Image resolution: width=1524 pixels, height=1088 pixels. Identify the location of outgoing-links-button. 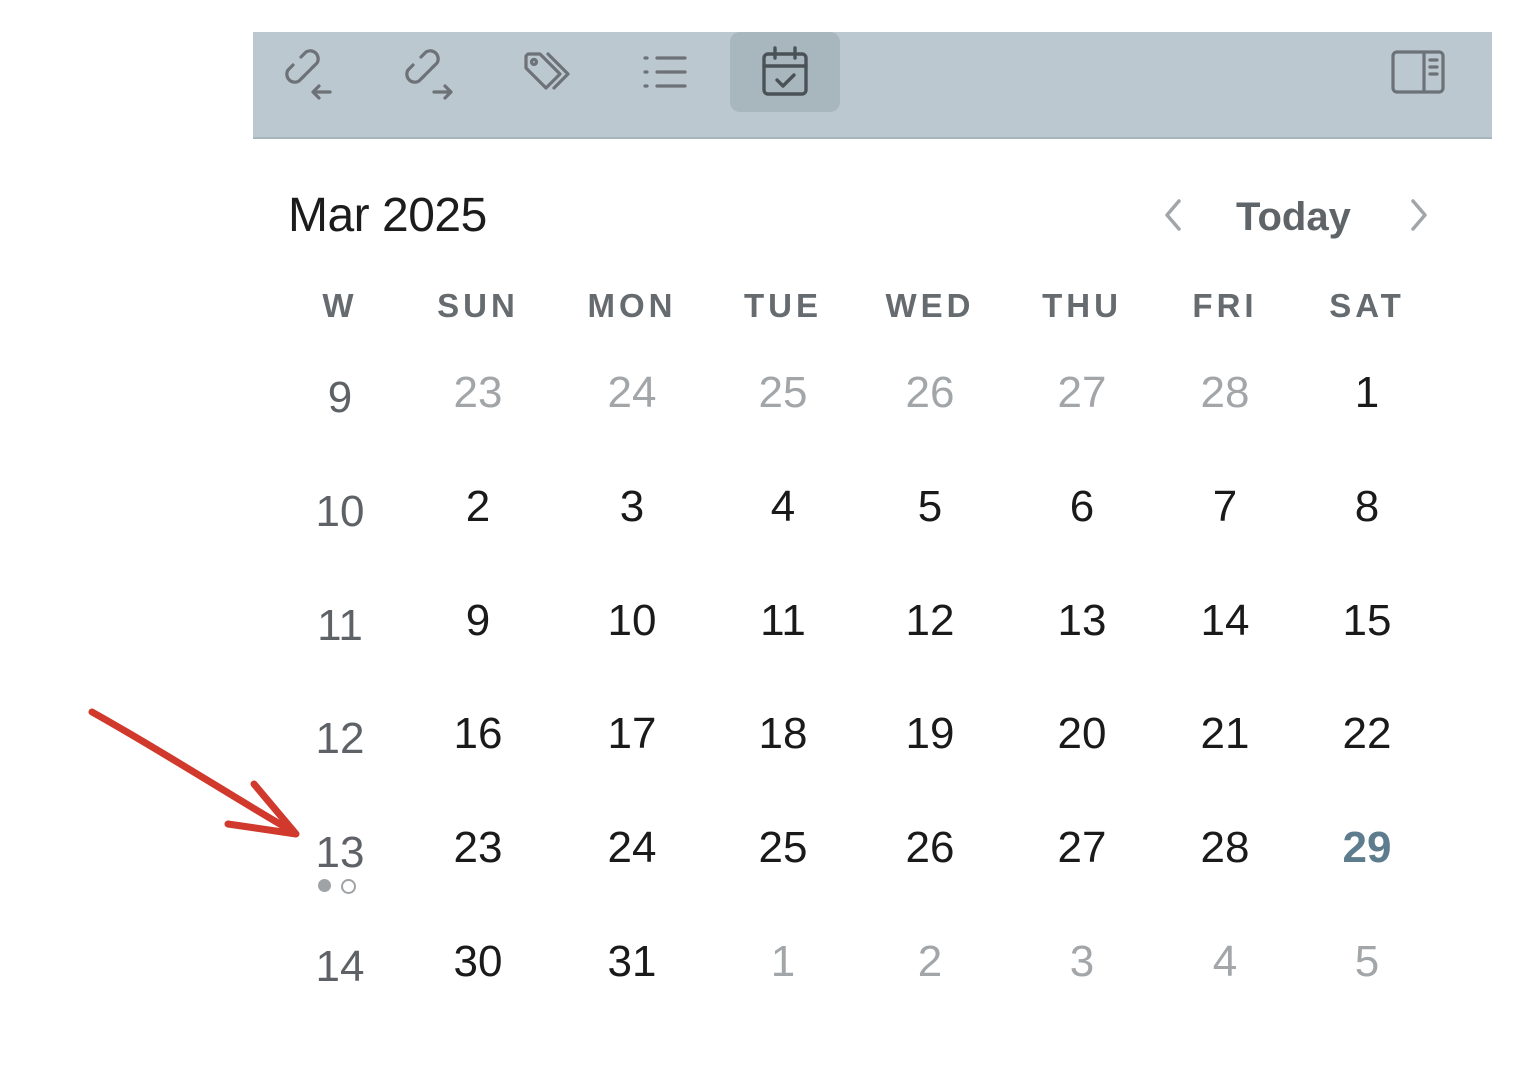
(428, 72).